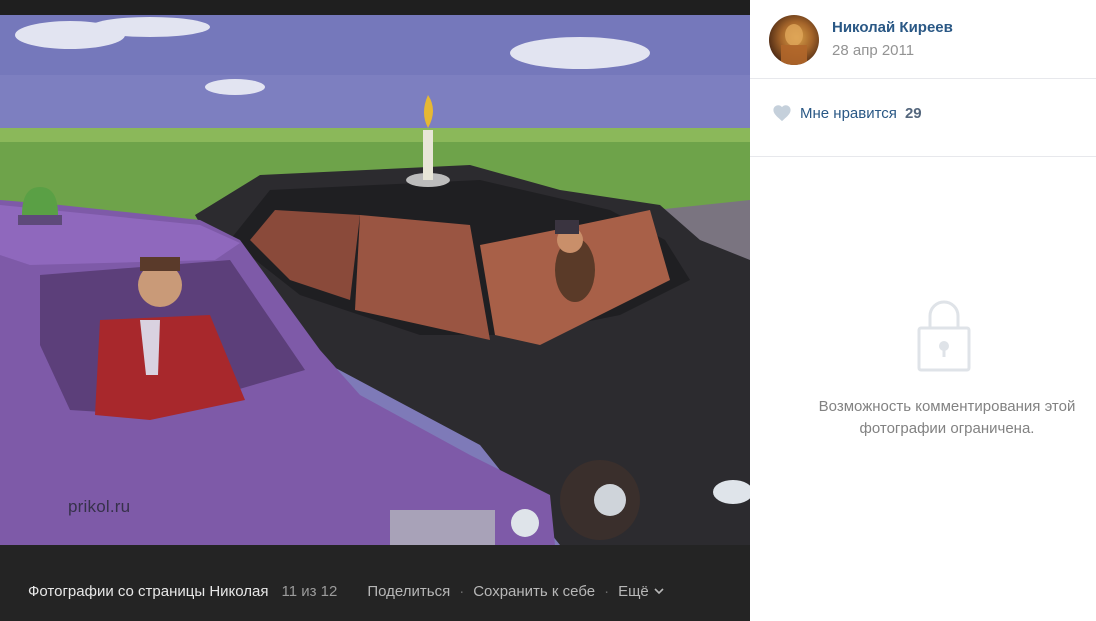  I want to click on avatar, so click(794, 40).